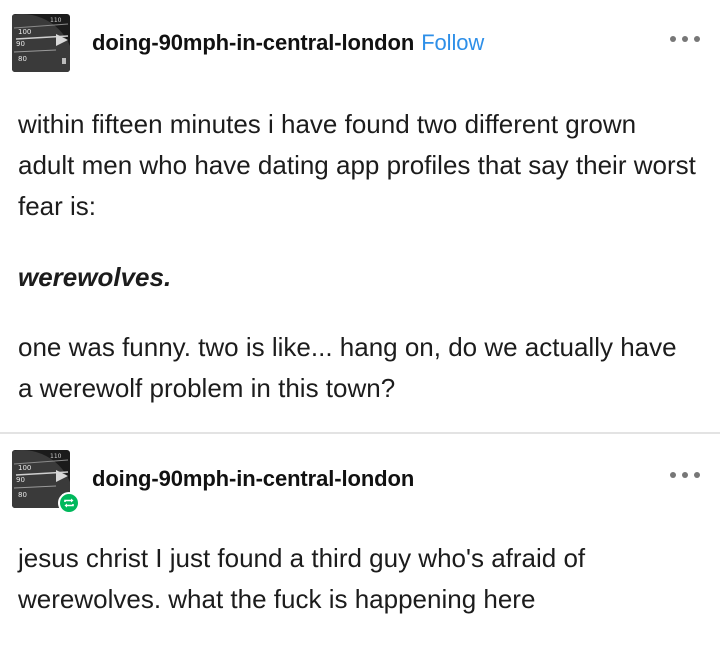 The width and height of the screenshot is (720, 672). I want to click on reblog-icon, so click(69, 503).